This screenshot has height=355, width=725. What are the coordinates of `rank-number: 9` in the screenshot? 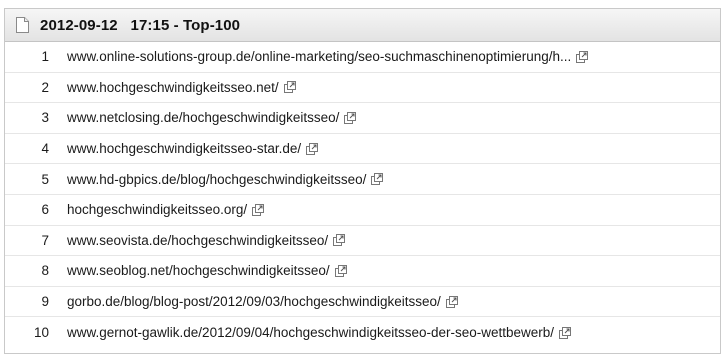 It's located at (45, 302).